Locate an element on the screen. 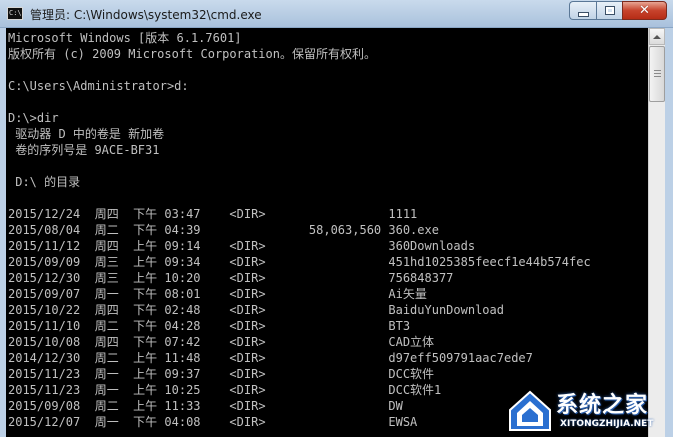 This screenshot has width=673, height=437. minimize-icon is located at coordinates (583, 14).